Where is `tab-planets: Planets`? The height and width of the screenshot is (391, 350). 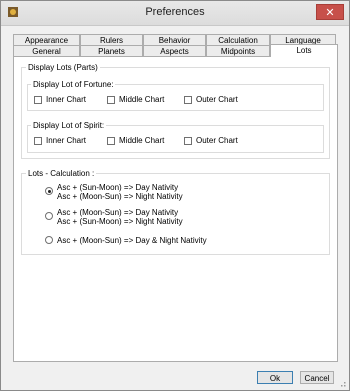 tab-planets: Planets is located at coordinates (111, 50).